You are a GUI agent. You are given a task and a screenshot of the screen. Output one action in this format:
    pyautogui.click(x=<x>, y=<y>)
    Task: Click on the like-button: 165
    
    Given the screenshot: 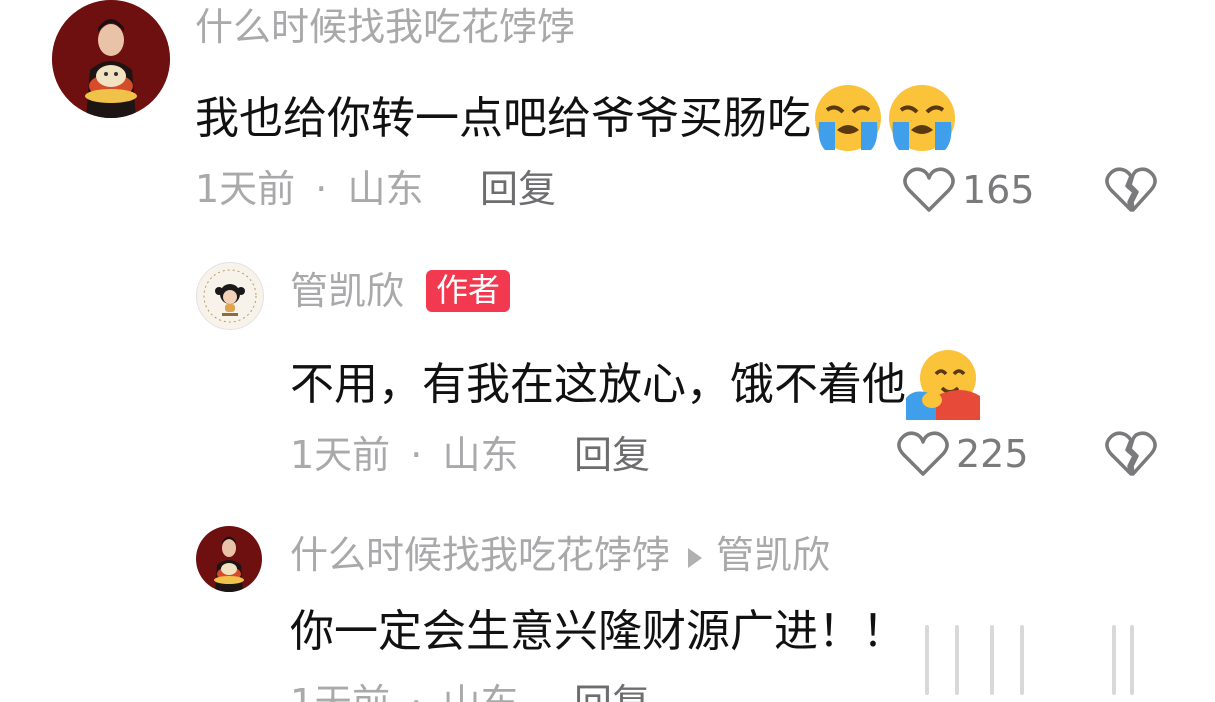 What is the action you would take?
    pyautogui.click(x=968, y=190)
    